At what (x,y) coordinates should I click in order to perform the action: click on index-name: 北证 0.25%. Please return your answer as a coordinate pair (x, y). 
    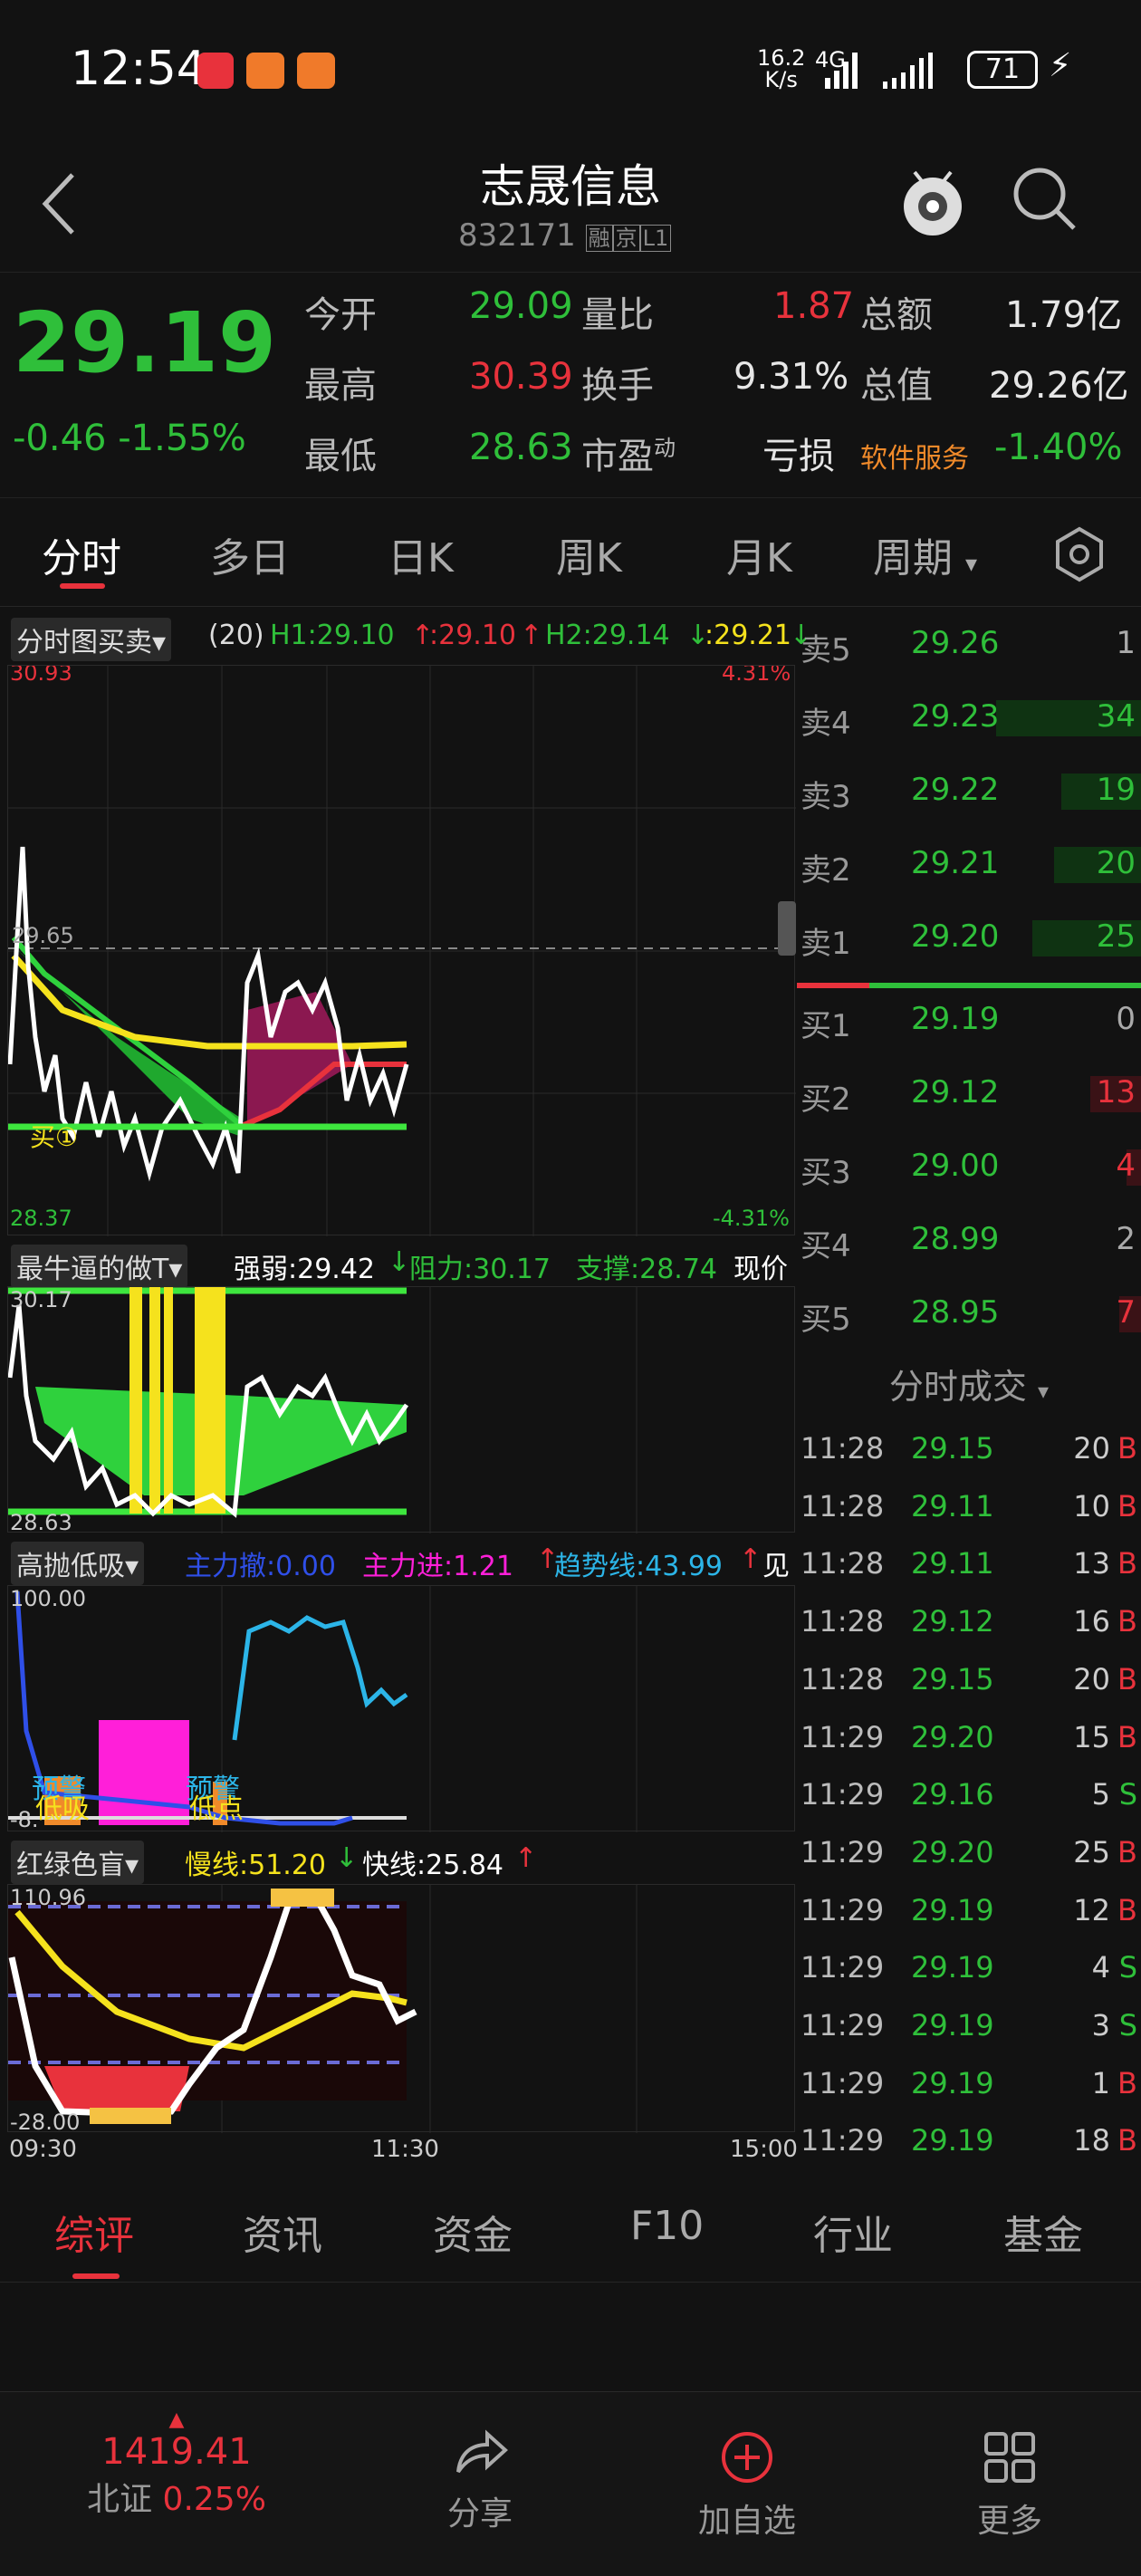
    Looking at the image, I should click on (176, 2499).